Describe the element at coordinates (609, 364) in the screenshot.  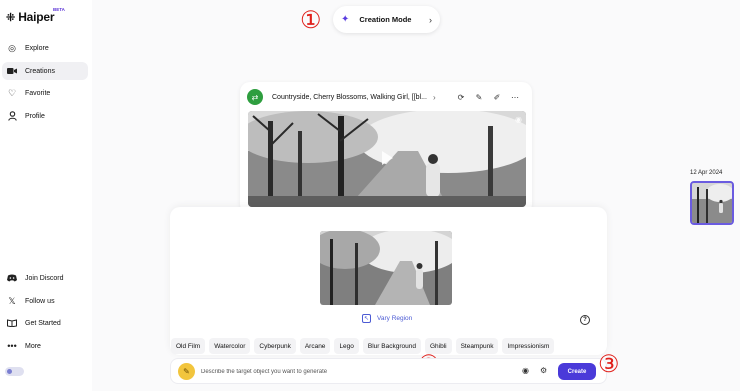
I see `annotation-marker-3: ③` at that location.